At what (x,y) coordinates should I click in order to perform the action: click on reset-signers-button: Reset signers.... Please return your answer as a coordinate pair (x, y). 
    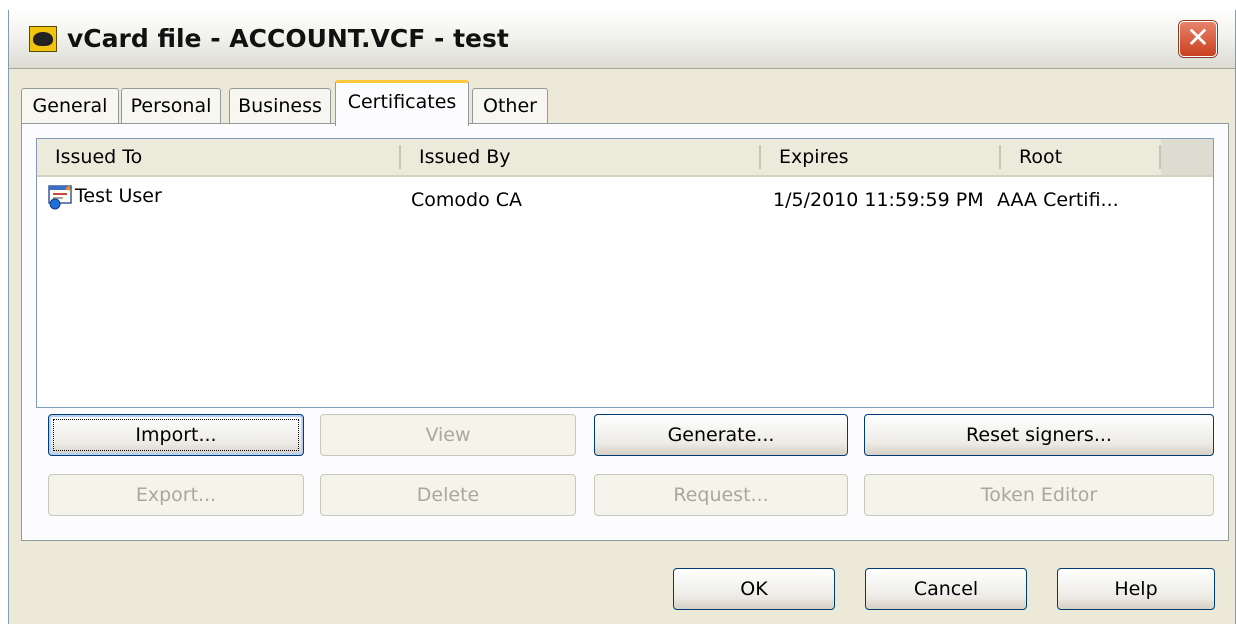
    Looking at the image, I should click on (1039, 435).